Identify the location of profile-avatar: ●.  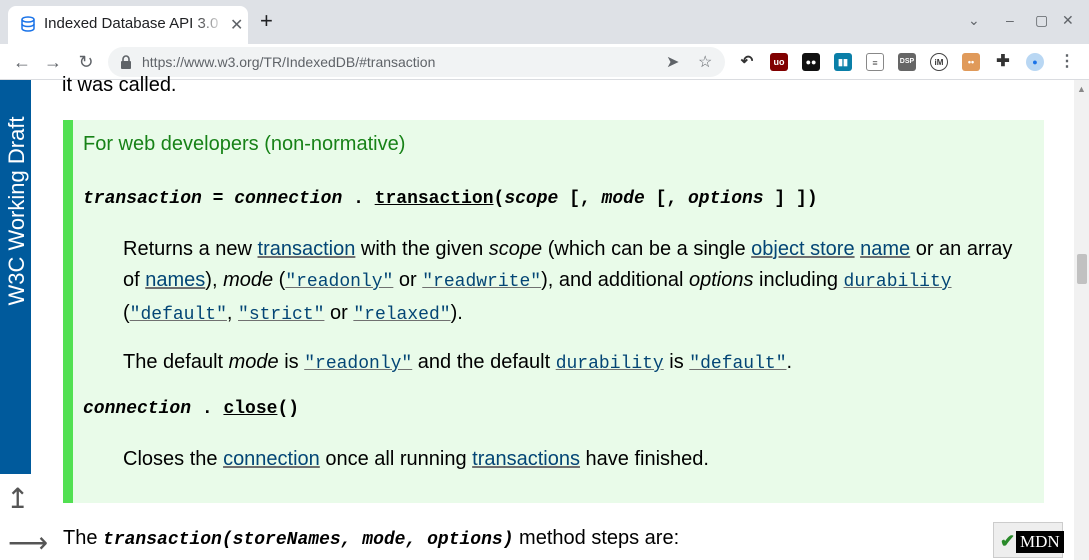
(1035, 62).